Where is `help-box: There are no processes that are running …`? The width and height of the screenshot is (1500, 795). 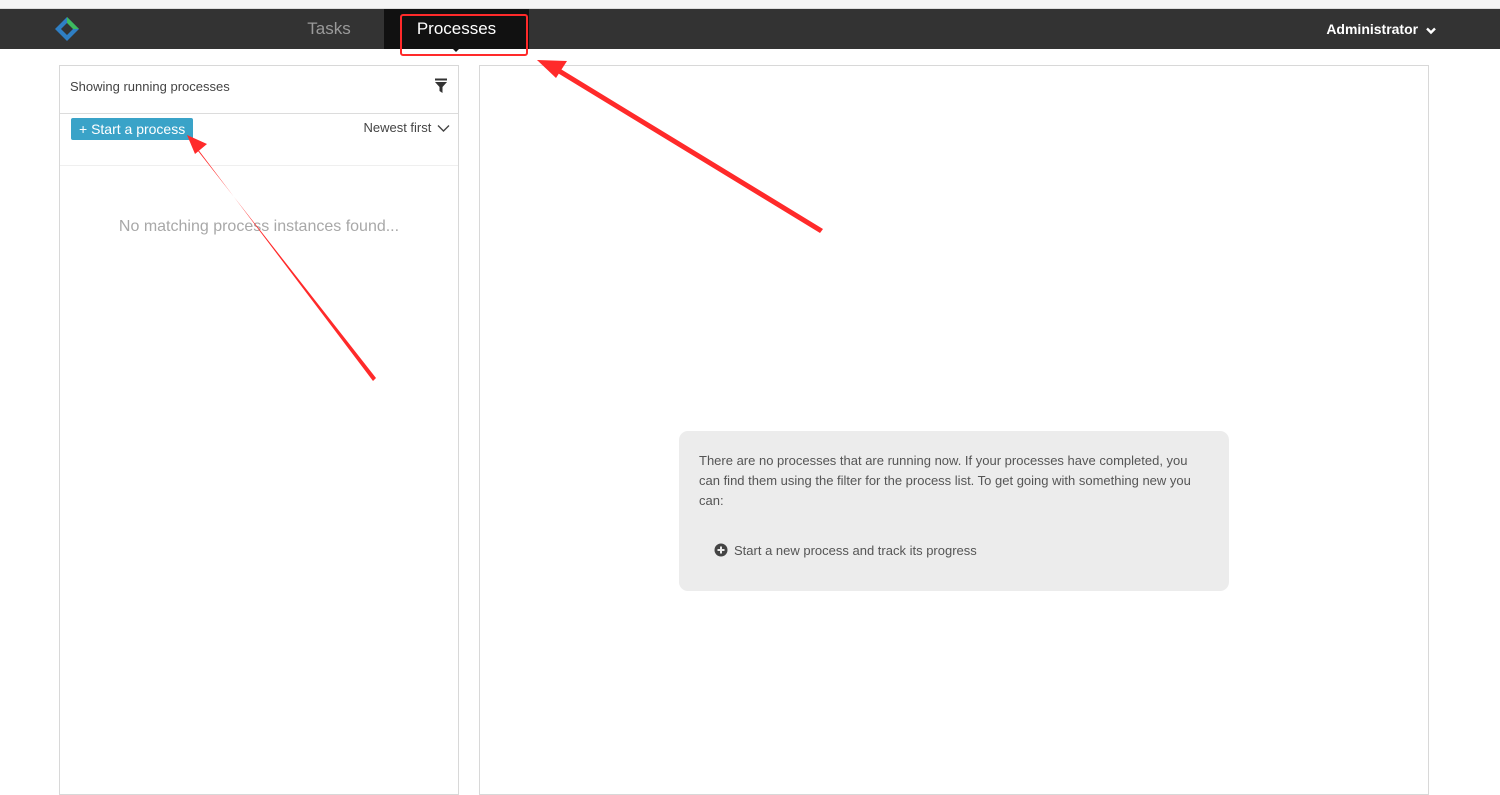 help-box: There are no processes that are running … is located at coordinates (954, 511).